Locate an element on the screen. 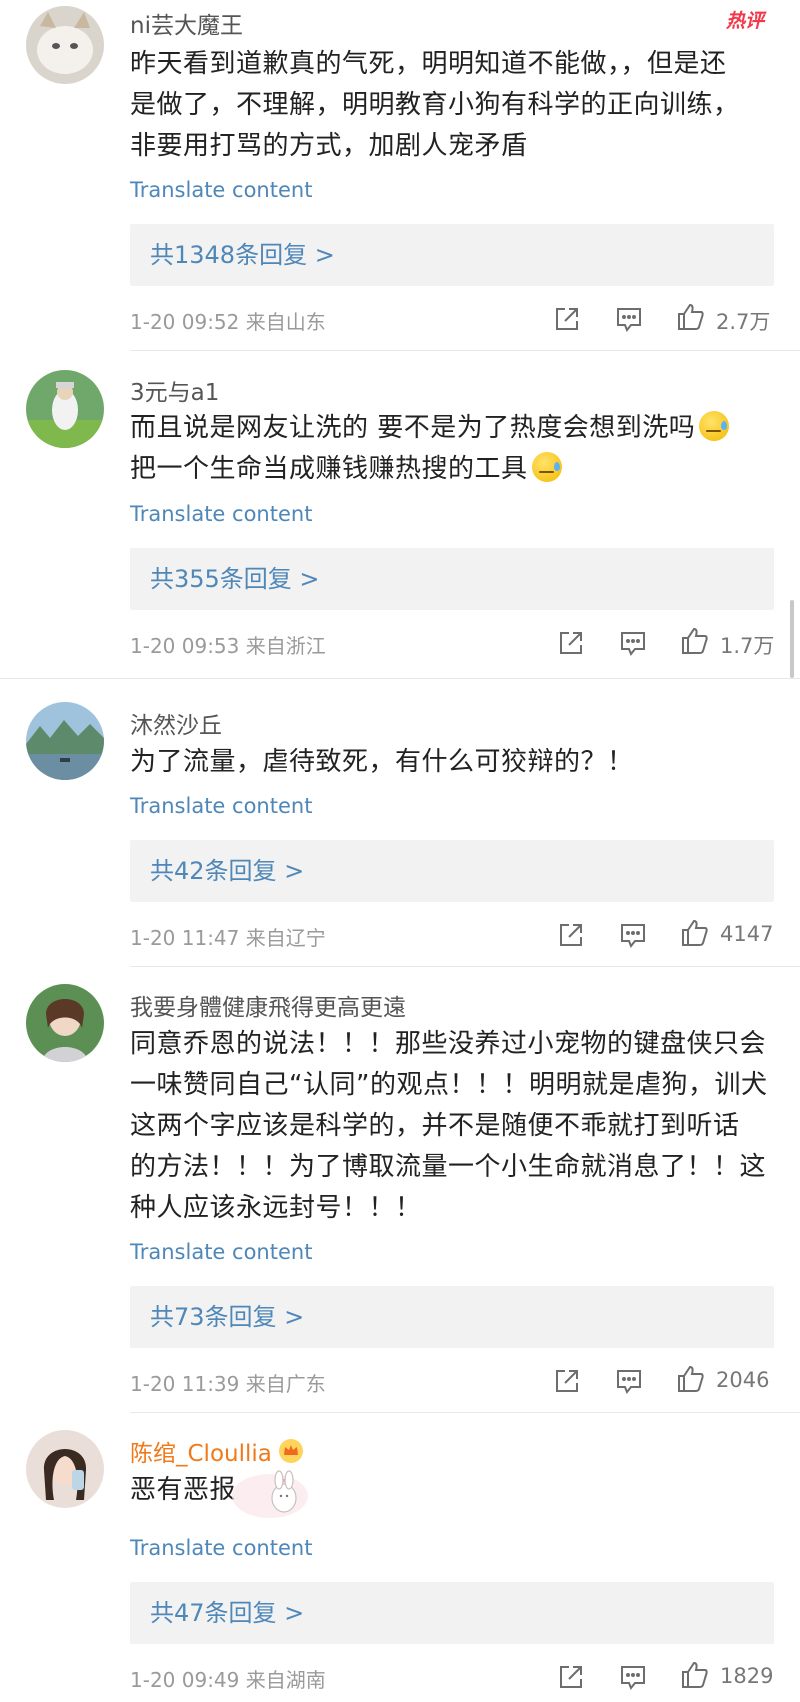 Image resolution: width=800 pixels, height=1702 pixels. comment-text: 而且说是网友让洗的 要不是为了热度会想到洗吗 把一个生命当成赚钱赚热搜的工具 is located at coordinates (455, 449).